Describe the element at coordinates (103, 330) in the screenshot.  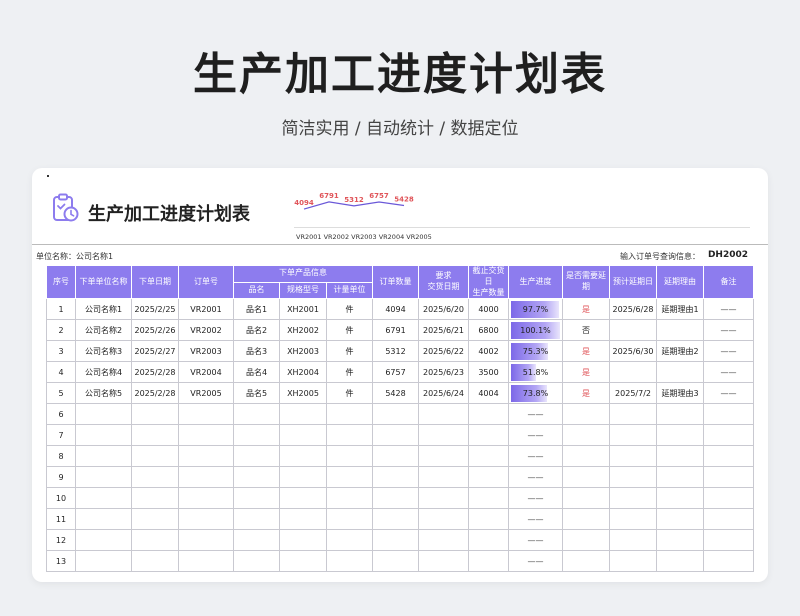
I see `cell-unit: 公司名称2` at that location.